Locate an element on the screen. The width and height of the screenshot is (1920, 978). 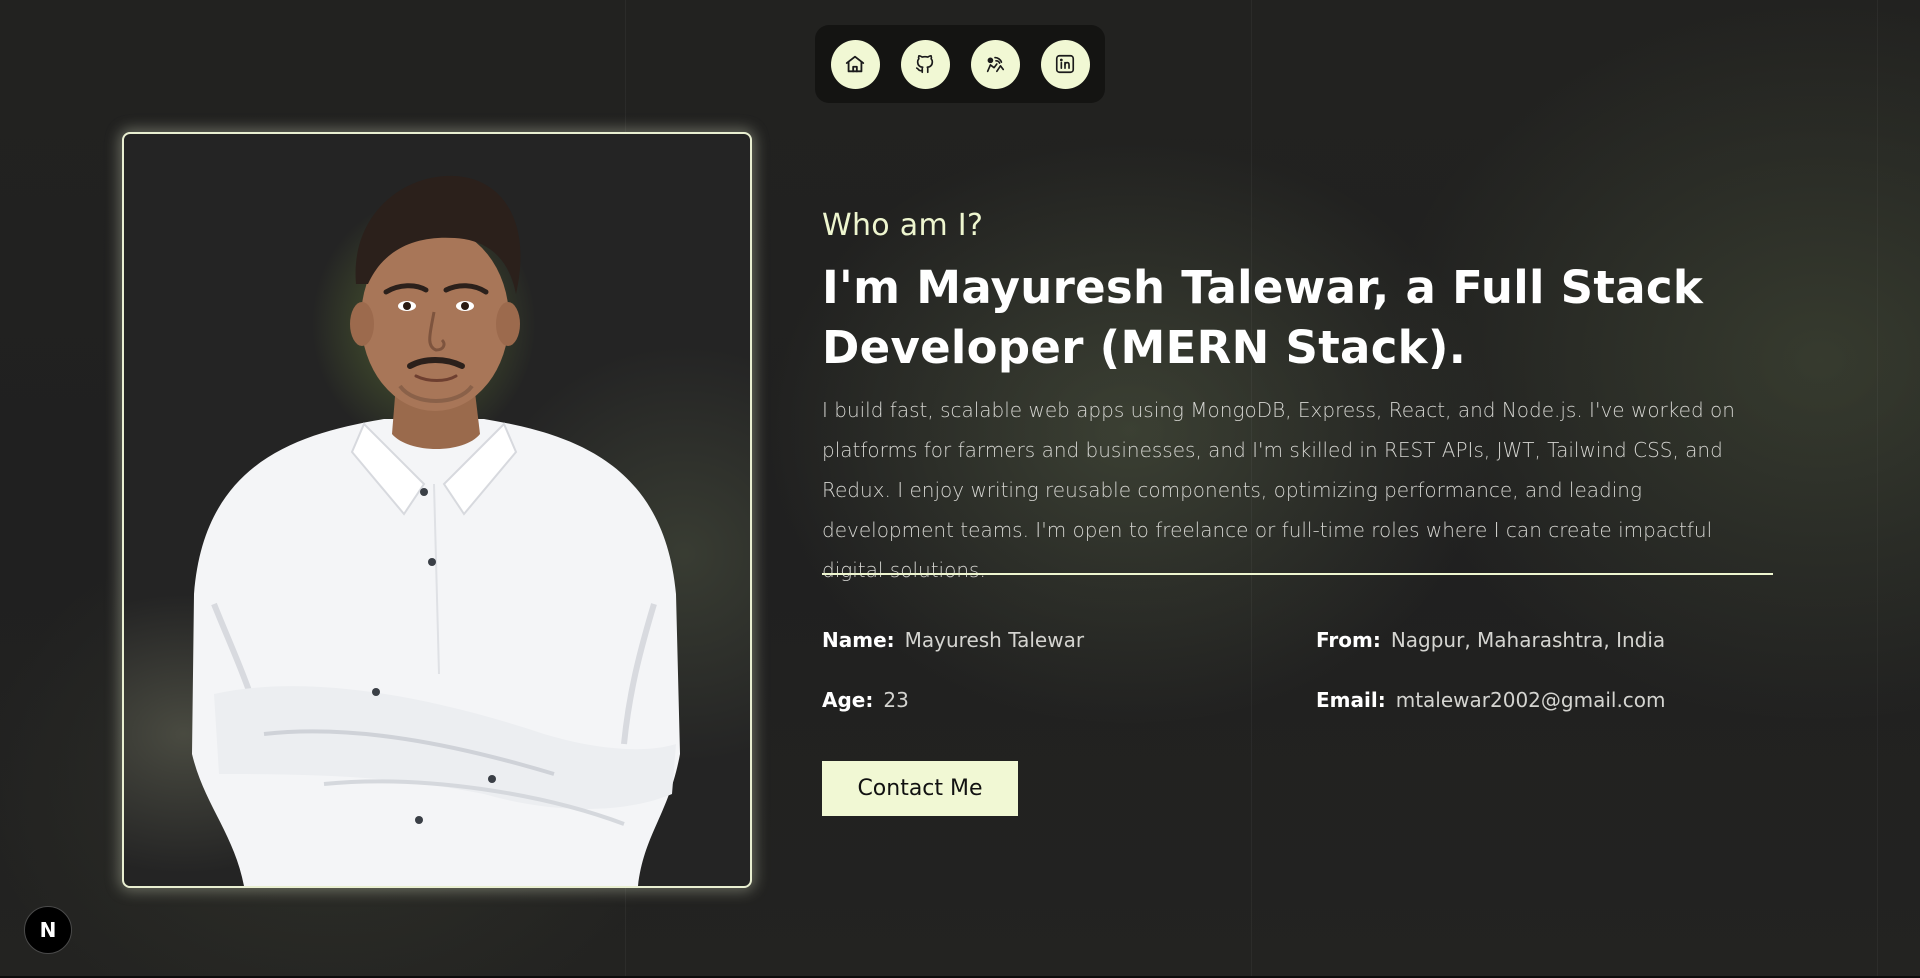
info-from: From: Nagpur, Maharashtra, India is located at coordinates (1490, 640).